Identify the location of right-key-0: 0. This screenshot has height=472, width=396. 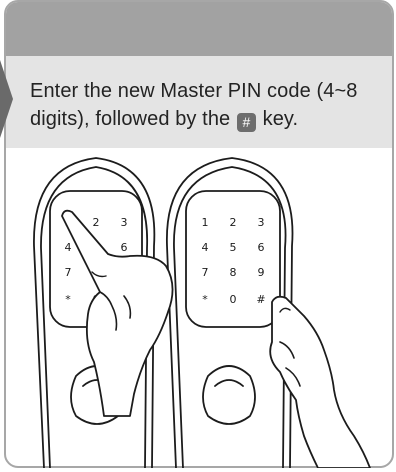
(233, 299).